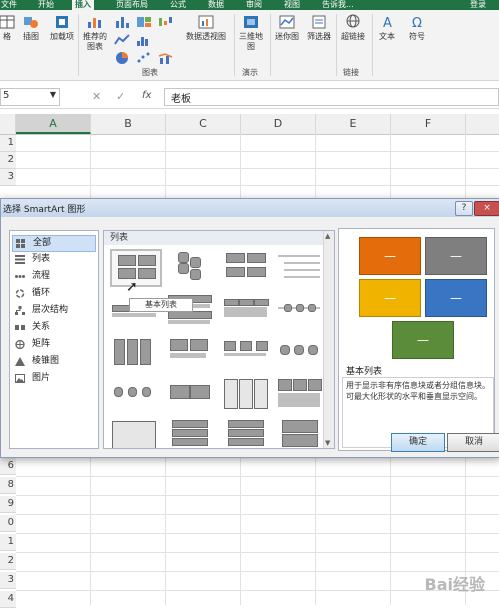 The height and width of the screenshot is (608, 499). I want to click on help-button: ?, so click(464, 208).